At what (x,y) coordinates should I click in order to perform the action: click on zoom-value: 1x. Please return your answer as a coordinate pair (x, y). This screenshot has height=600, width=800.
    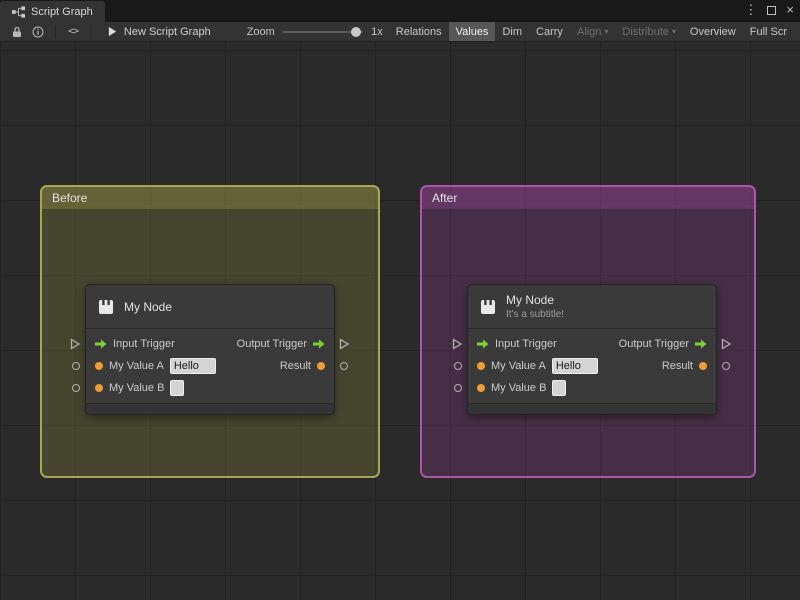
    Looking at the image, I should click on (377, 31).